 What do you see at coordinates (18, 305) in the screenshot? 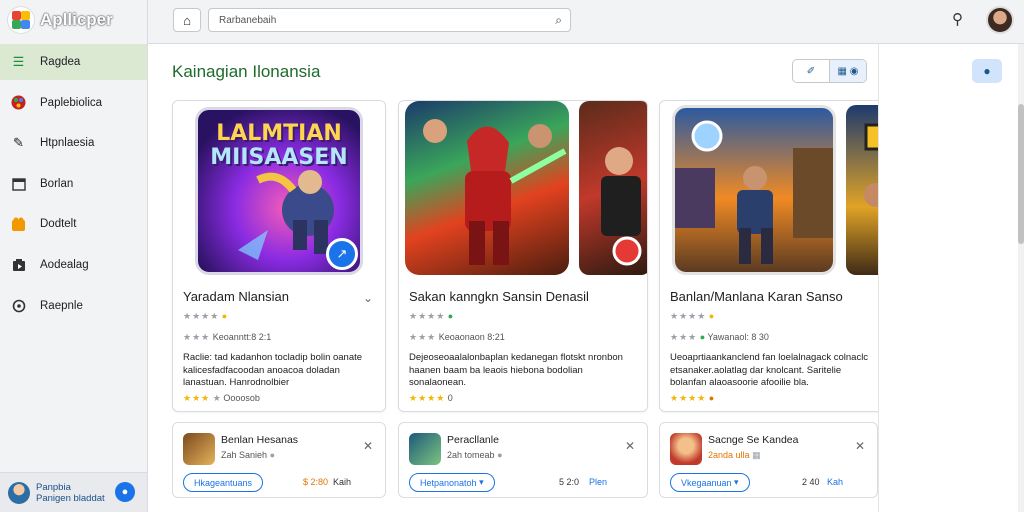
I see `settings-icon` at bounding box center [18, 305].